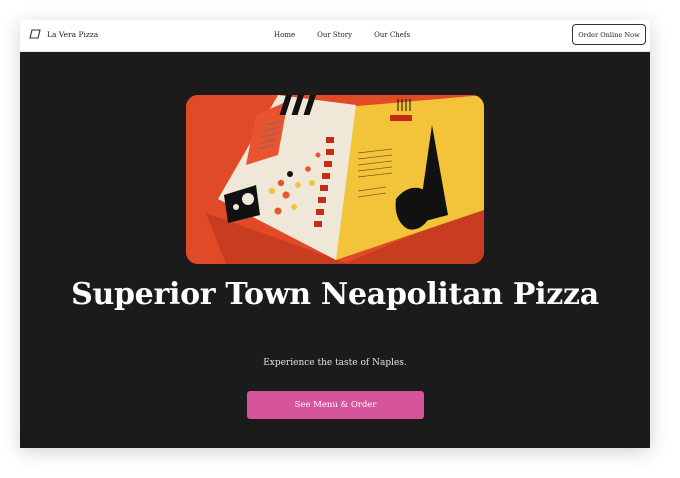  Describe the element at coordinates (284, 35) in the screenshot. I see `nav-link-home: Home` at that location.